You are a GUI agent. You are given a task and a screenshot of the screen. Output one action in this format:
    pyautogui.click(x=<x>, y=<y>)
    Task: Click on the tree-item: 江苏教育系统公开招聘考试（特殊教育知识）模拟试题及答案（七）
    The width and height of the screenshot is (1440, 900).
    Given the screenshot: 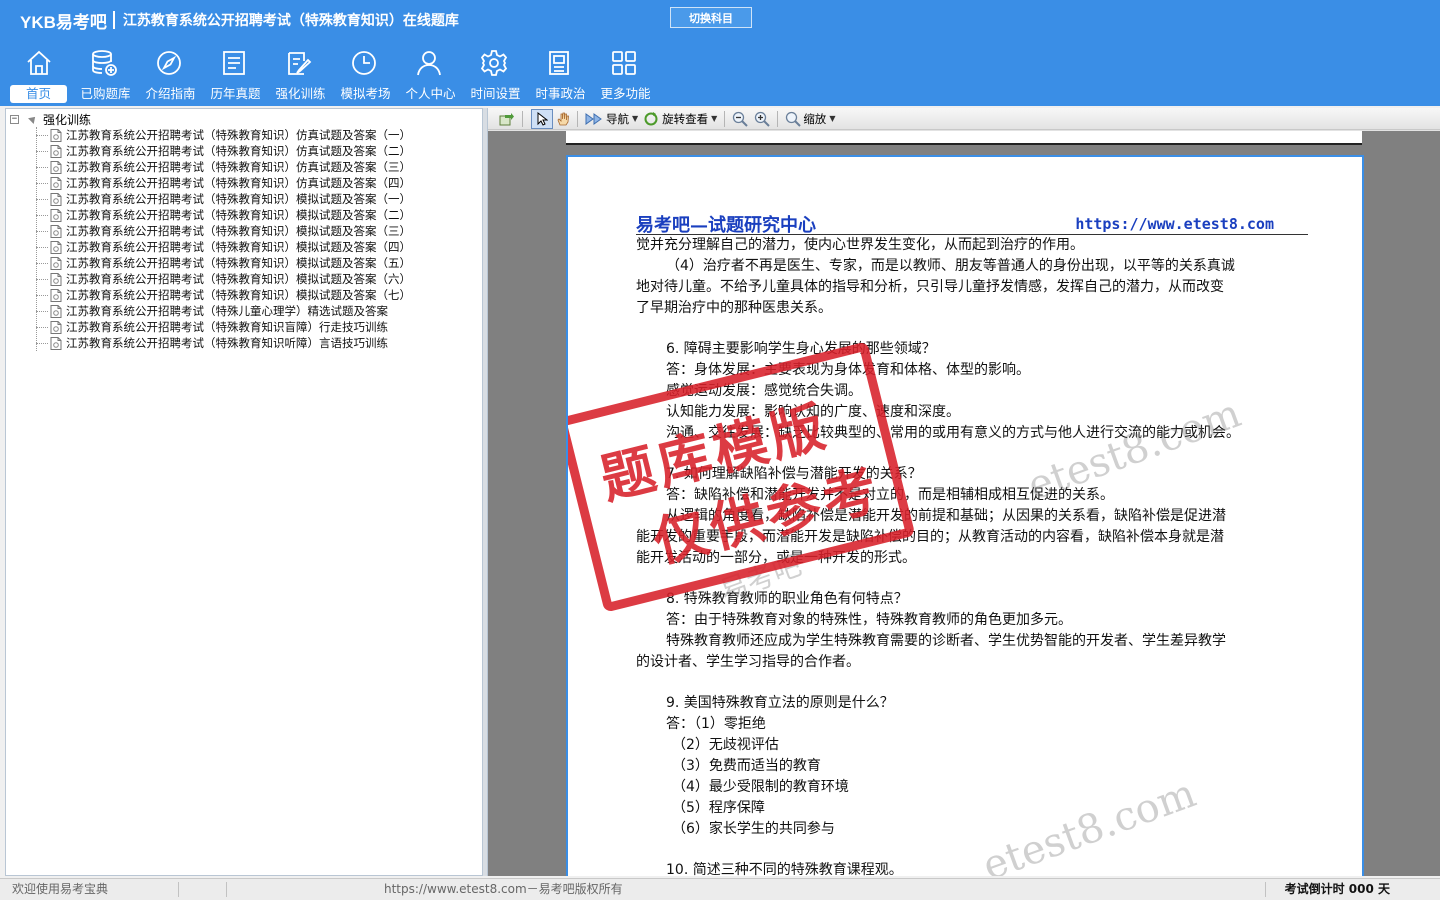 What is the action you would take?
    pyautogui.click(x=223, y=295)
    